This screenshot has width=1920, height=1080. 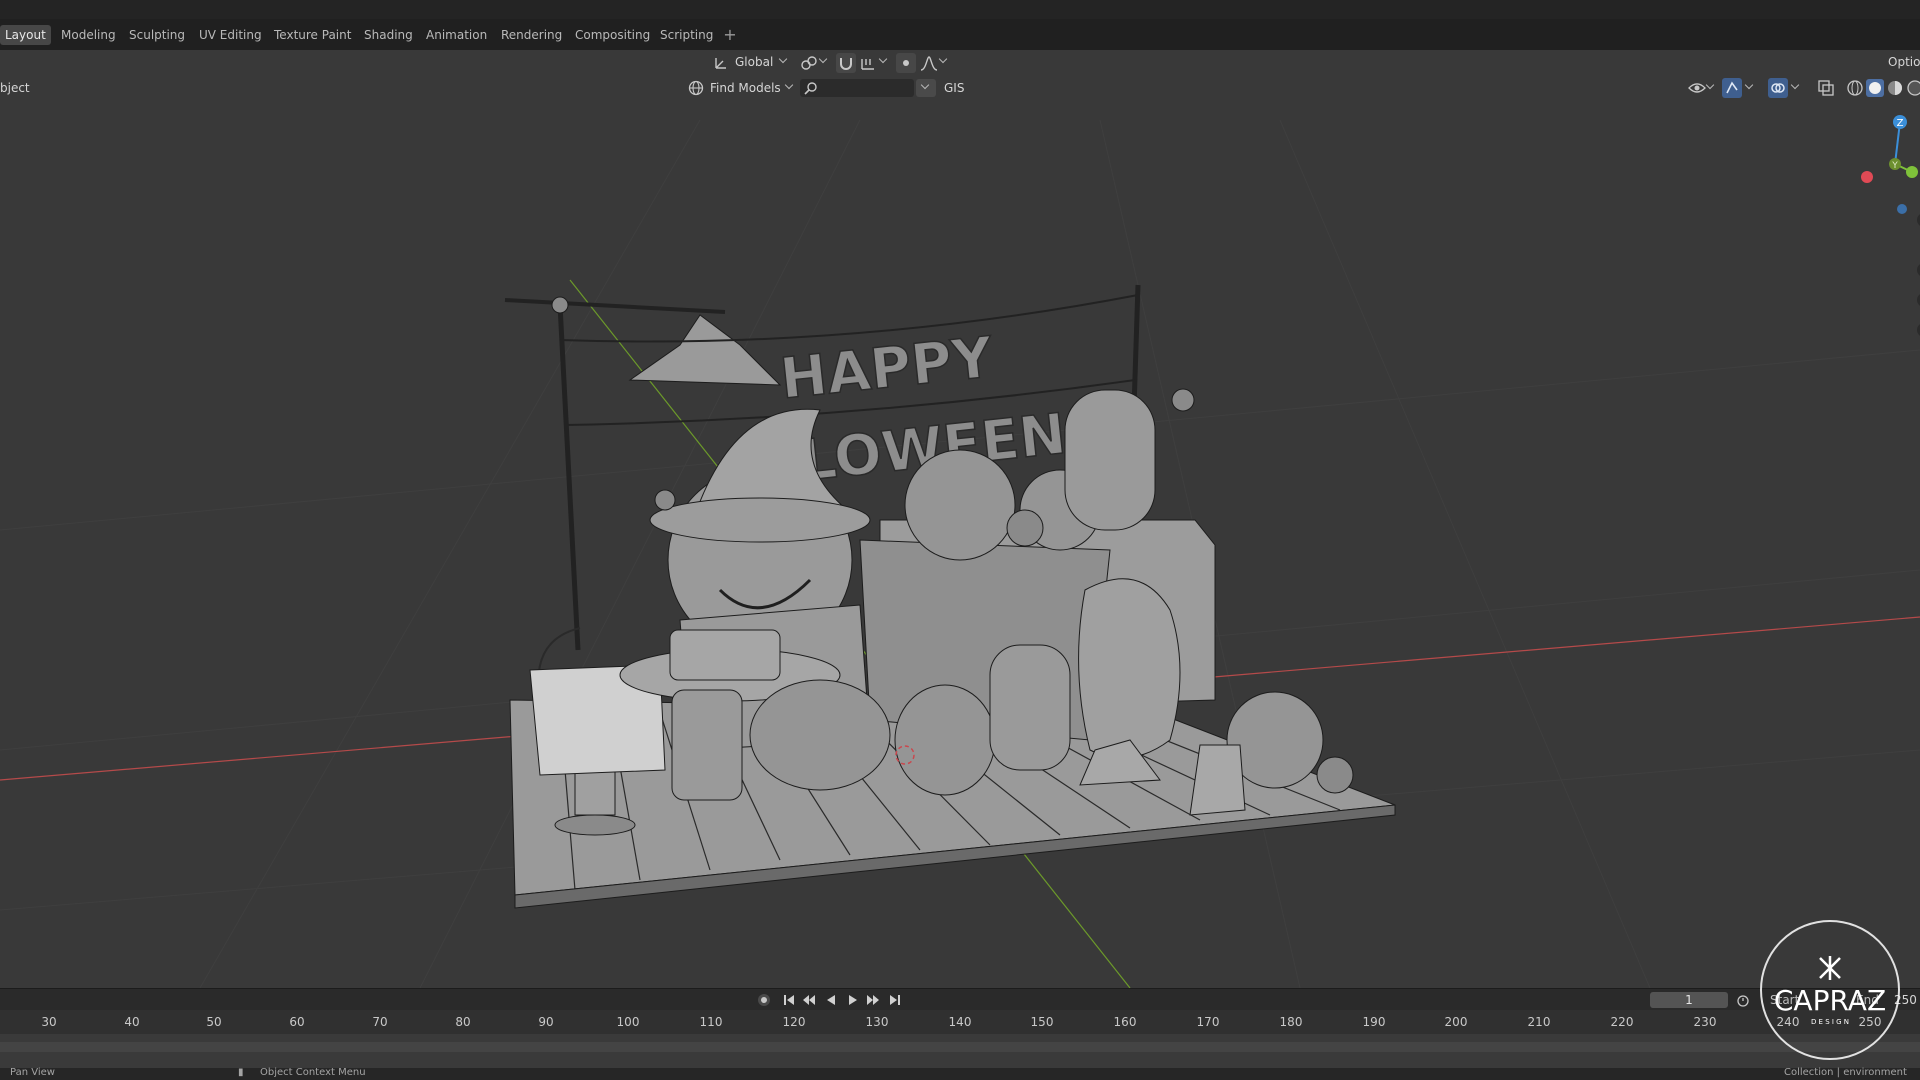 I want to click on capraz-logo: CAPRAZ D E S I G N, so click(x=1830, y=990).